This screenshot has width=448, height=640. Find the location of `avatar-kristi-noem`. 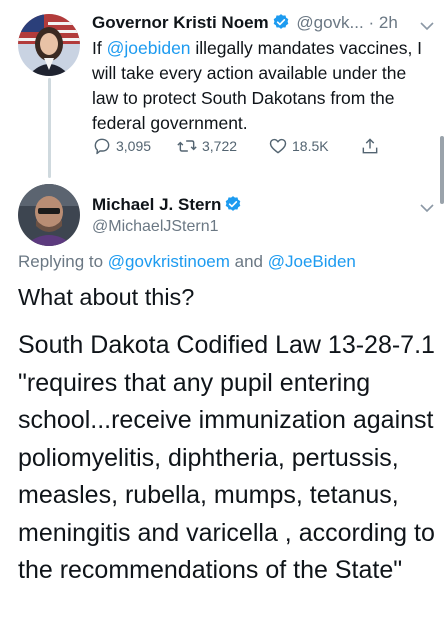

avatar-kristi-noem is located at coordinates (49, 45).